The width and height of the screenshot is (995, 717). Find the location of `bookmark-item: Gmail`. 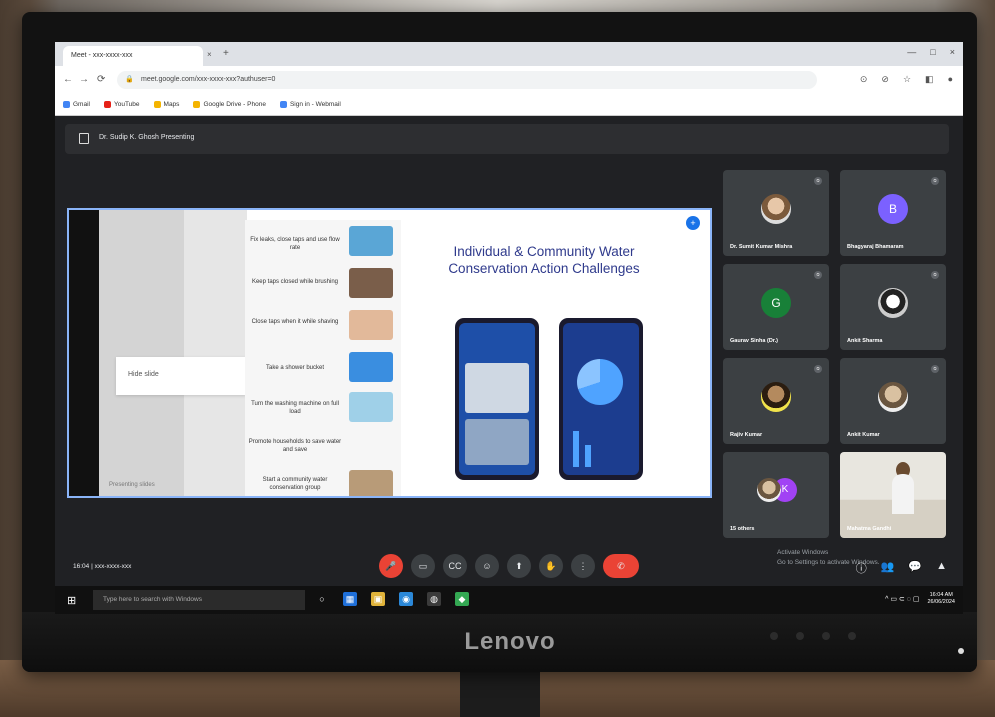

bookmark-item: Gmail is located at coordinates (76, 104).